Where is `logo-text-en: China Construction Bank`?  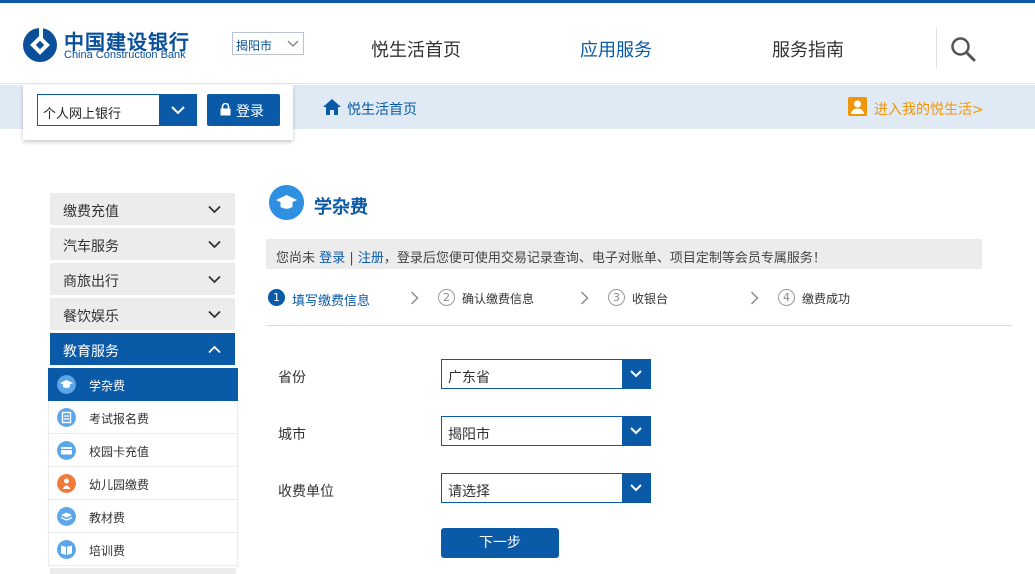
logo-text-en: China Construction Bank is located at coordinates (125, 55).